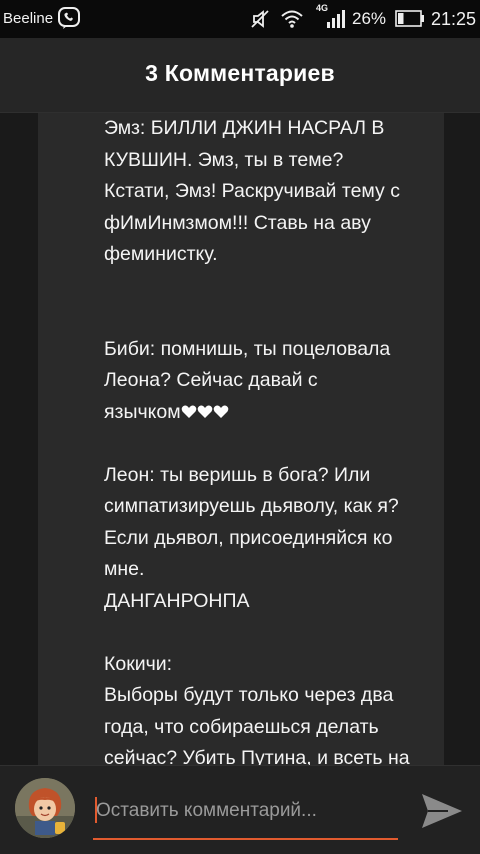 Image resolution: width=480 pixels, height=854 pixels. Describe the element at coordinates (279, 570) in the screenshot. I see `comment-line: мне.` at that location.